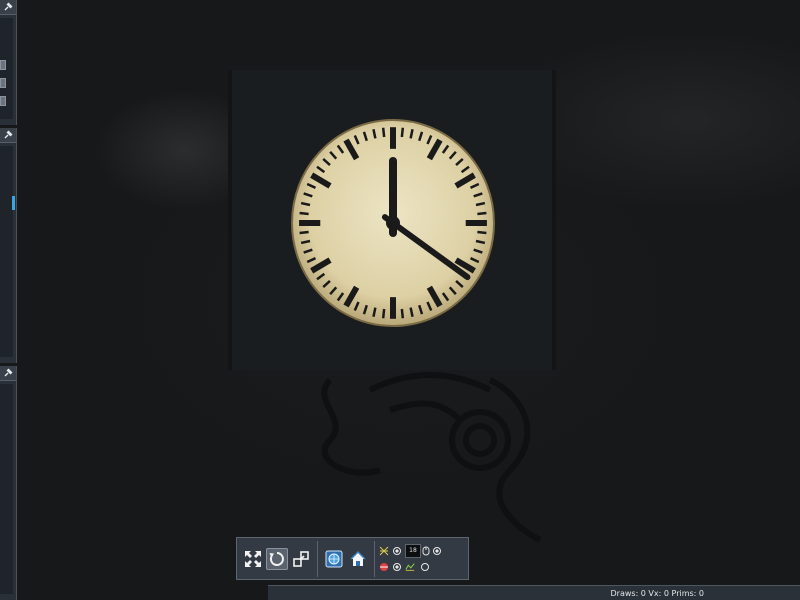 Image resolution: width=800 pixels, height=600 pixels. I want to click on panel-1-body, so click(6, 68).